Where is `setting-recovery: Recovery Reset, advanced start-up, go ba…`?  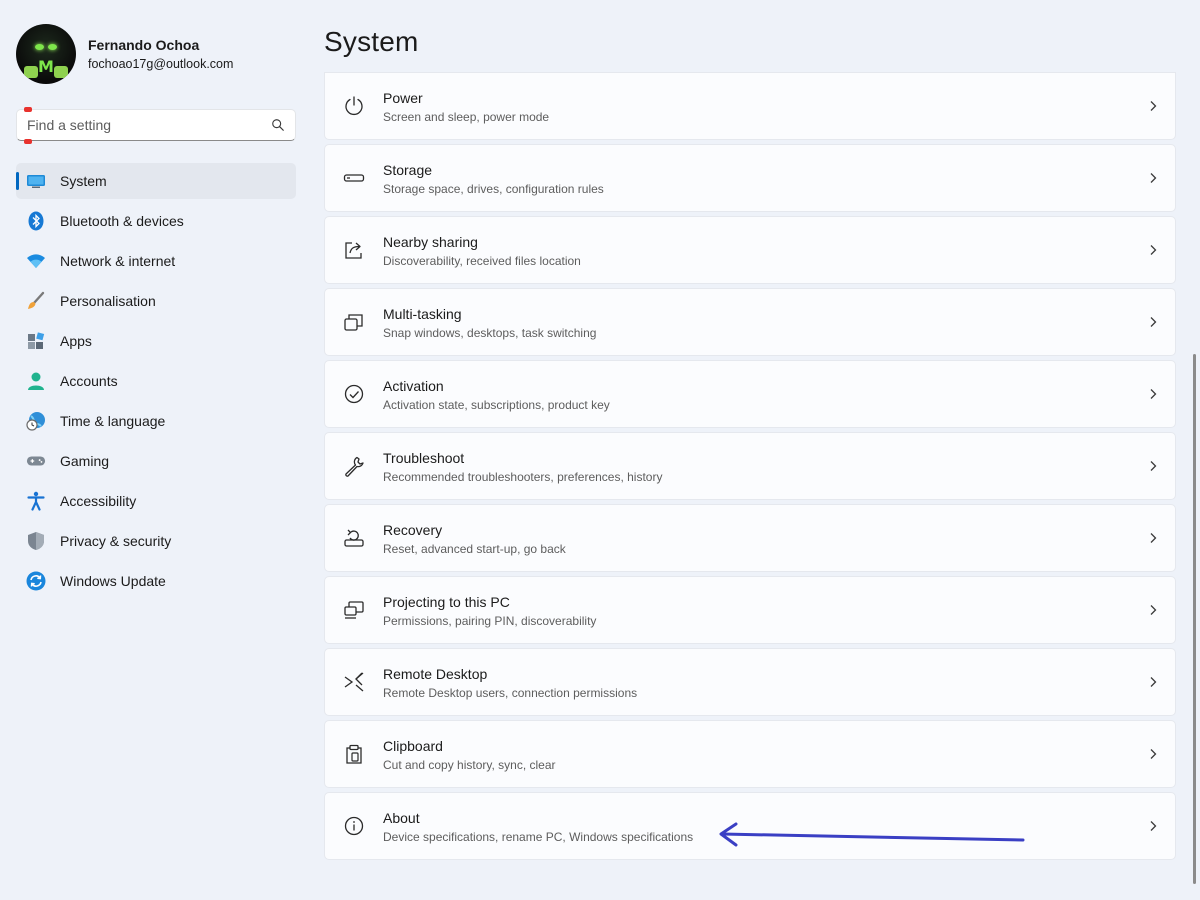
setting-recovery: Recovery Reset, advanced start-up, go ba… is located at coordinates (750, 538).